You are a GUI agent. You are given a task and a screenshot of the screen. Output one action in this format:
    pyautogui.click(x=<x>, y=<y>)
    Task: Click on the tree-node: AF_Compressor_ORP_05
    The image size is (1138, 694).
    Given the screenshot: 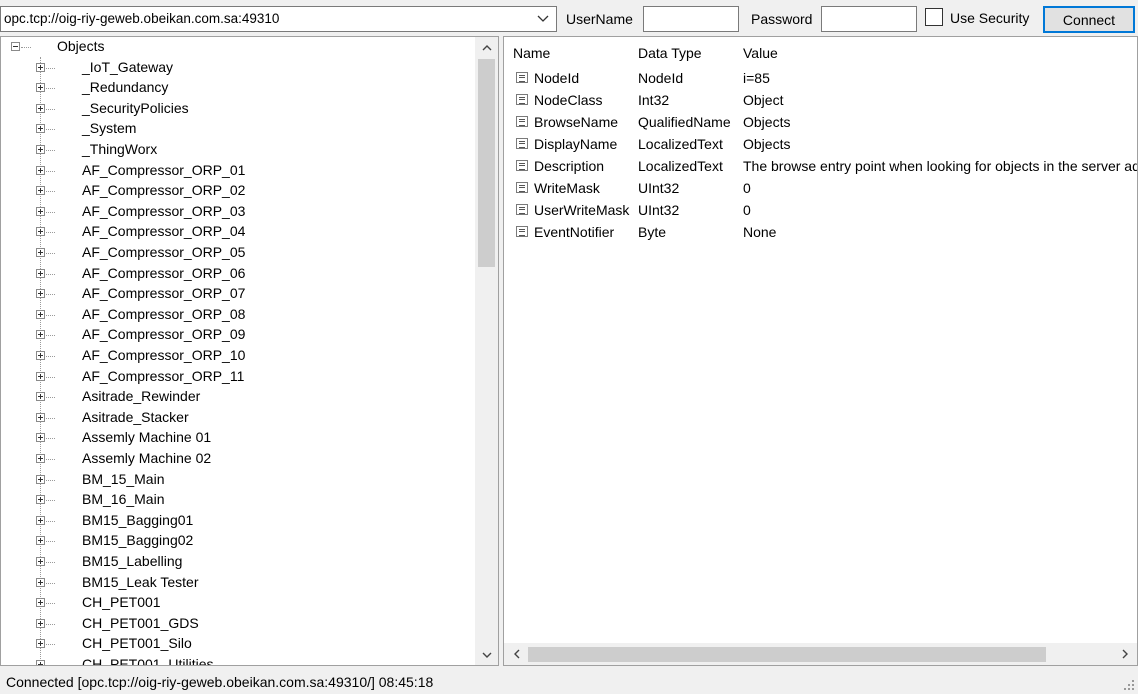 What is the action you would take?
    pyautogui.click(x=237, y=253)
    